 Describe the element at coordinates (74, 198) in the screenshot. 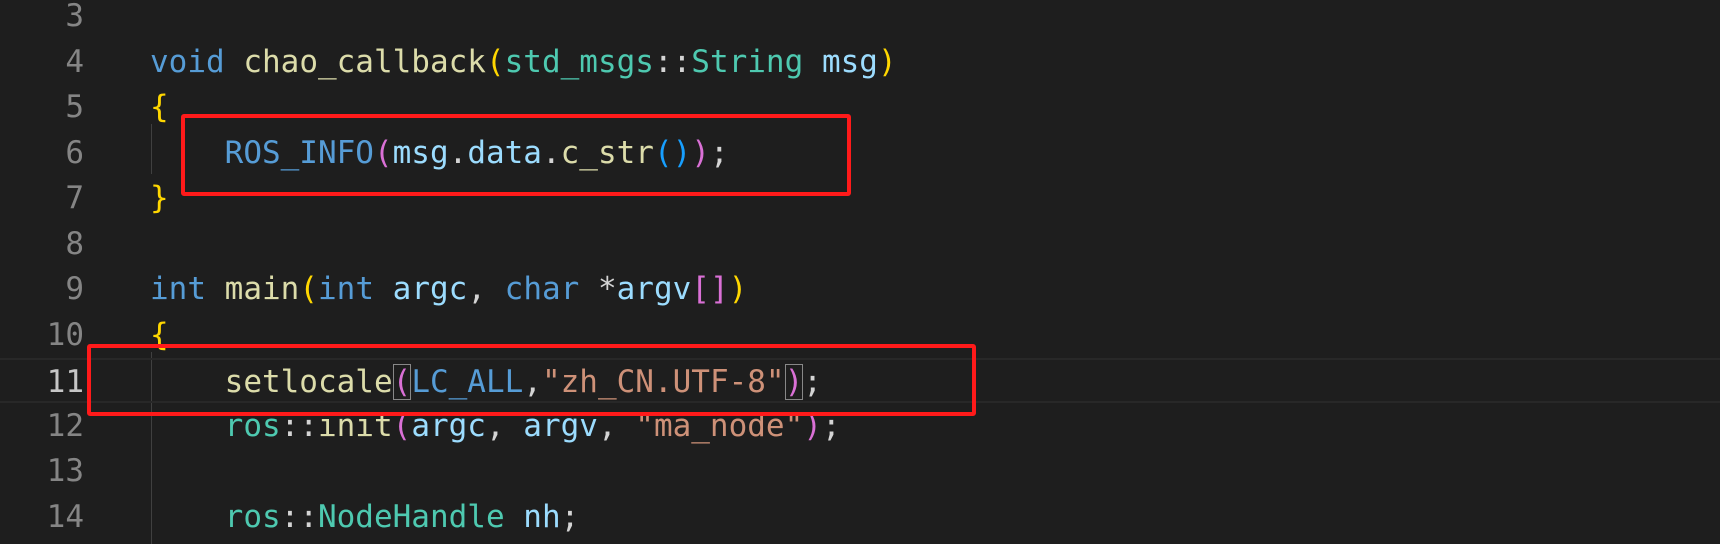

I see `line-number: 7` at that location.